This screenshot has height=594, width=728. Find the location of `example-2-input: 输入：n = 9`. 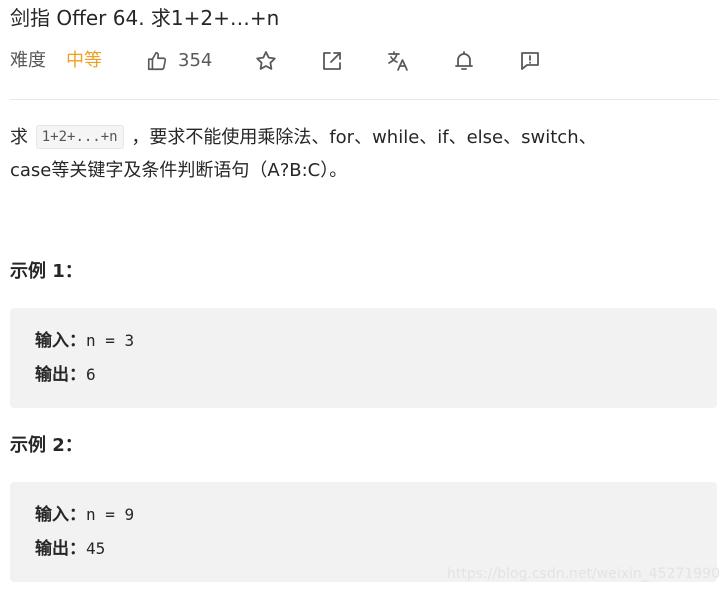

example-2-input: 输入：n = 9 is located at coordinates (84, 515).